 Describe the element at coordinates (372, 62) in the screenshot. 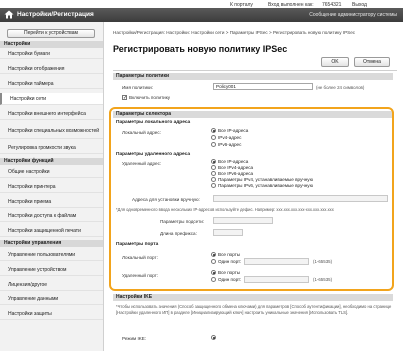

I see `cancel-button: Отмена` at that location.